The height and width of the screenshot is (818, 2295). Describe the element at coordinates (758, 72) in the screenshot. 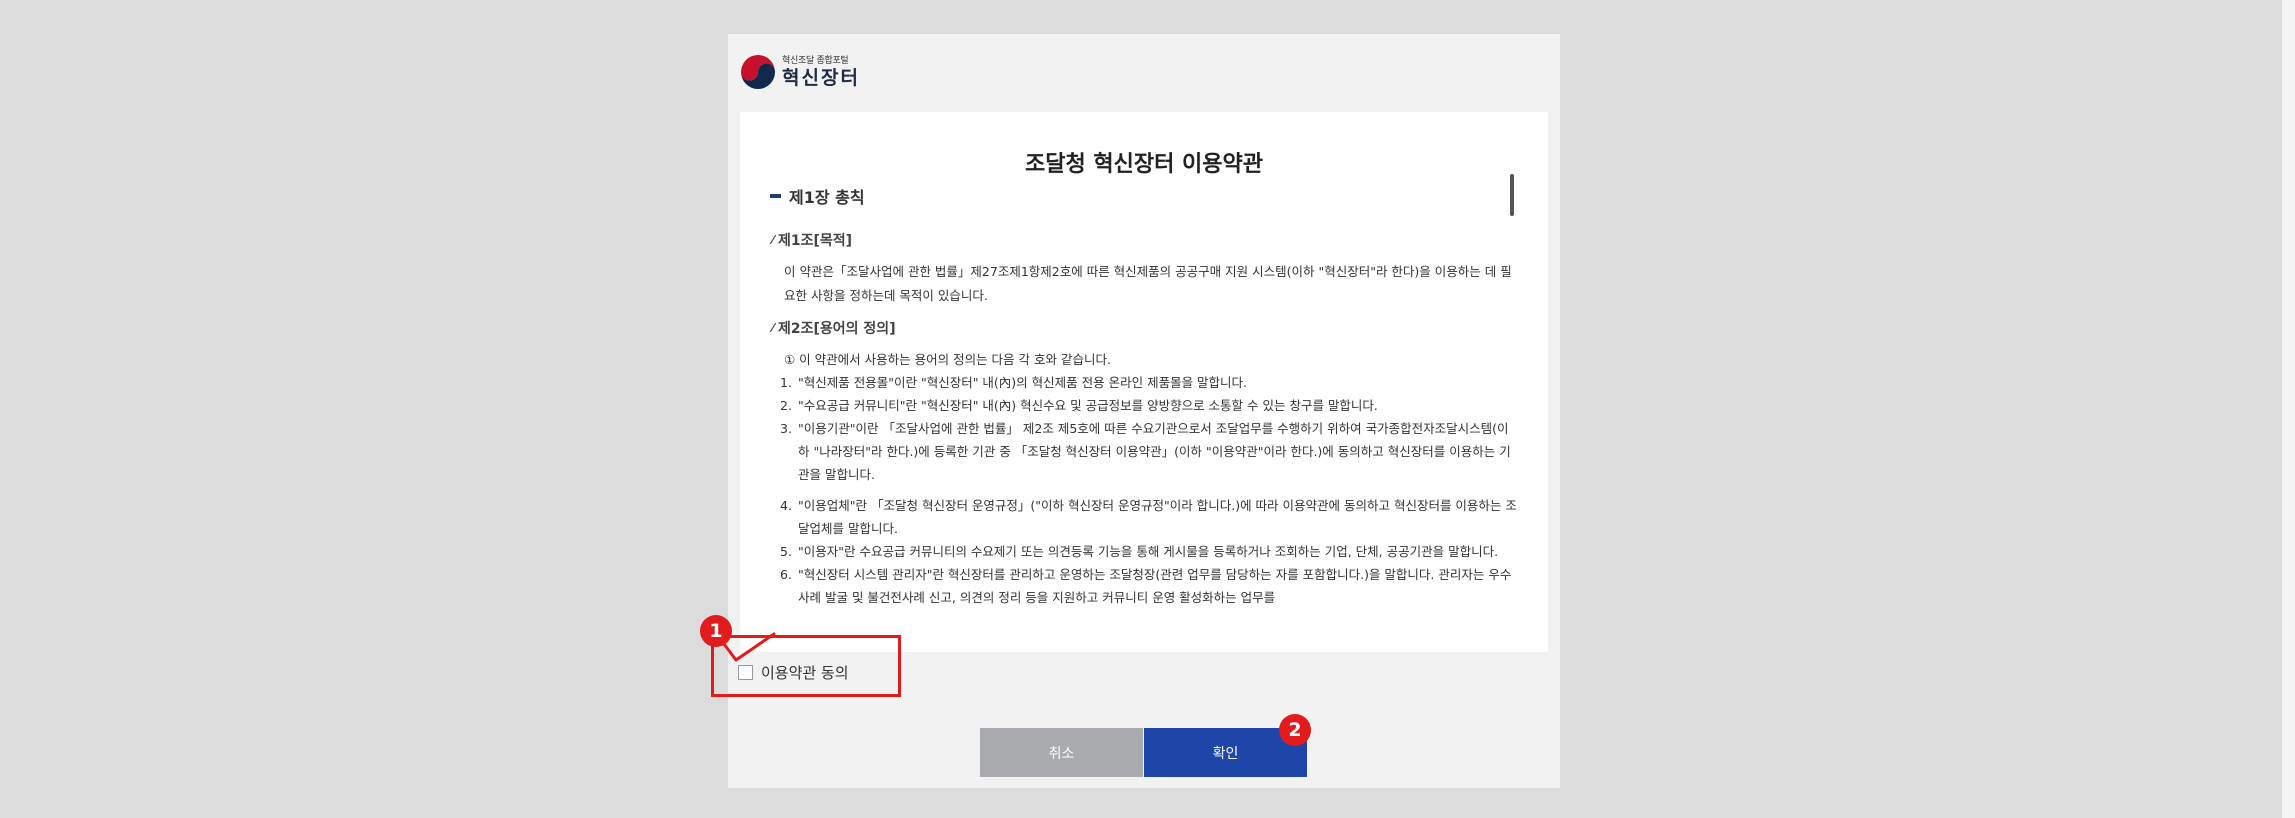

I see `taegeuk-emblem-icon` at that location.